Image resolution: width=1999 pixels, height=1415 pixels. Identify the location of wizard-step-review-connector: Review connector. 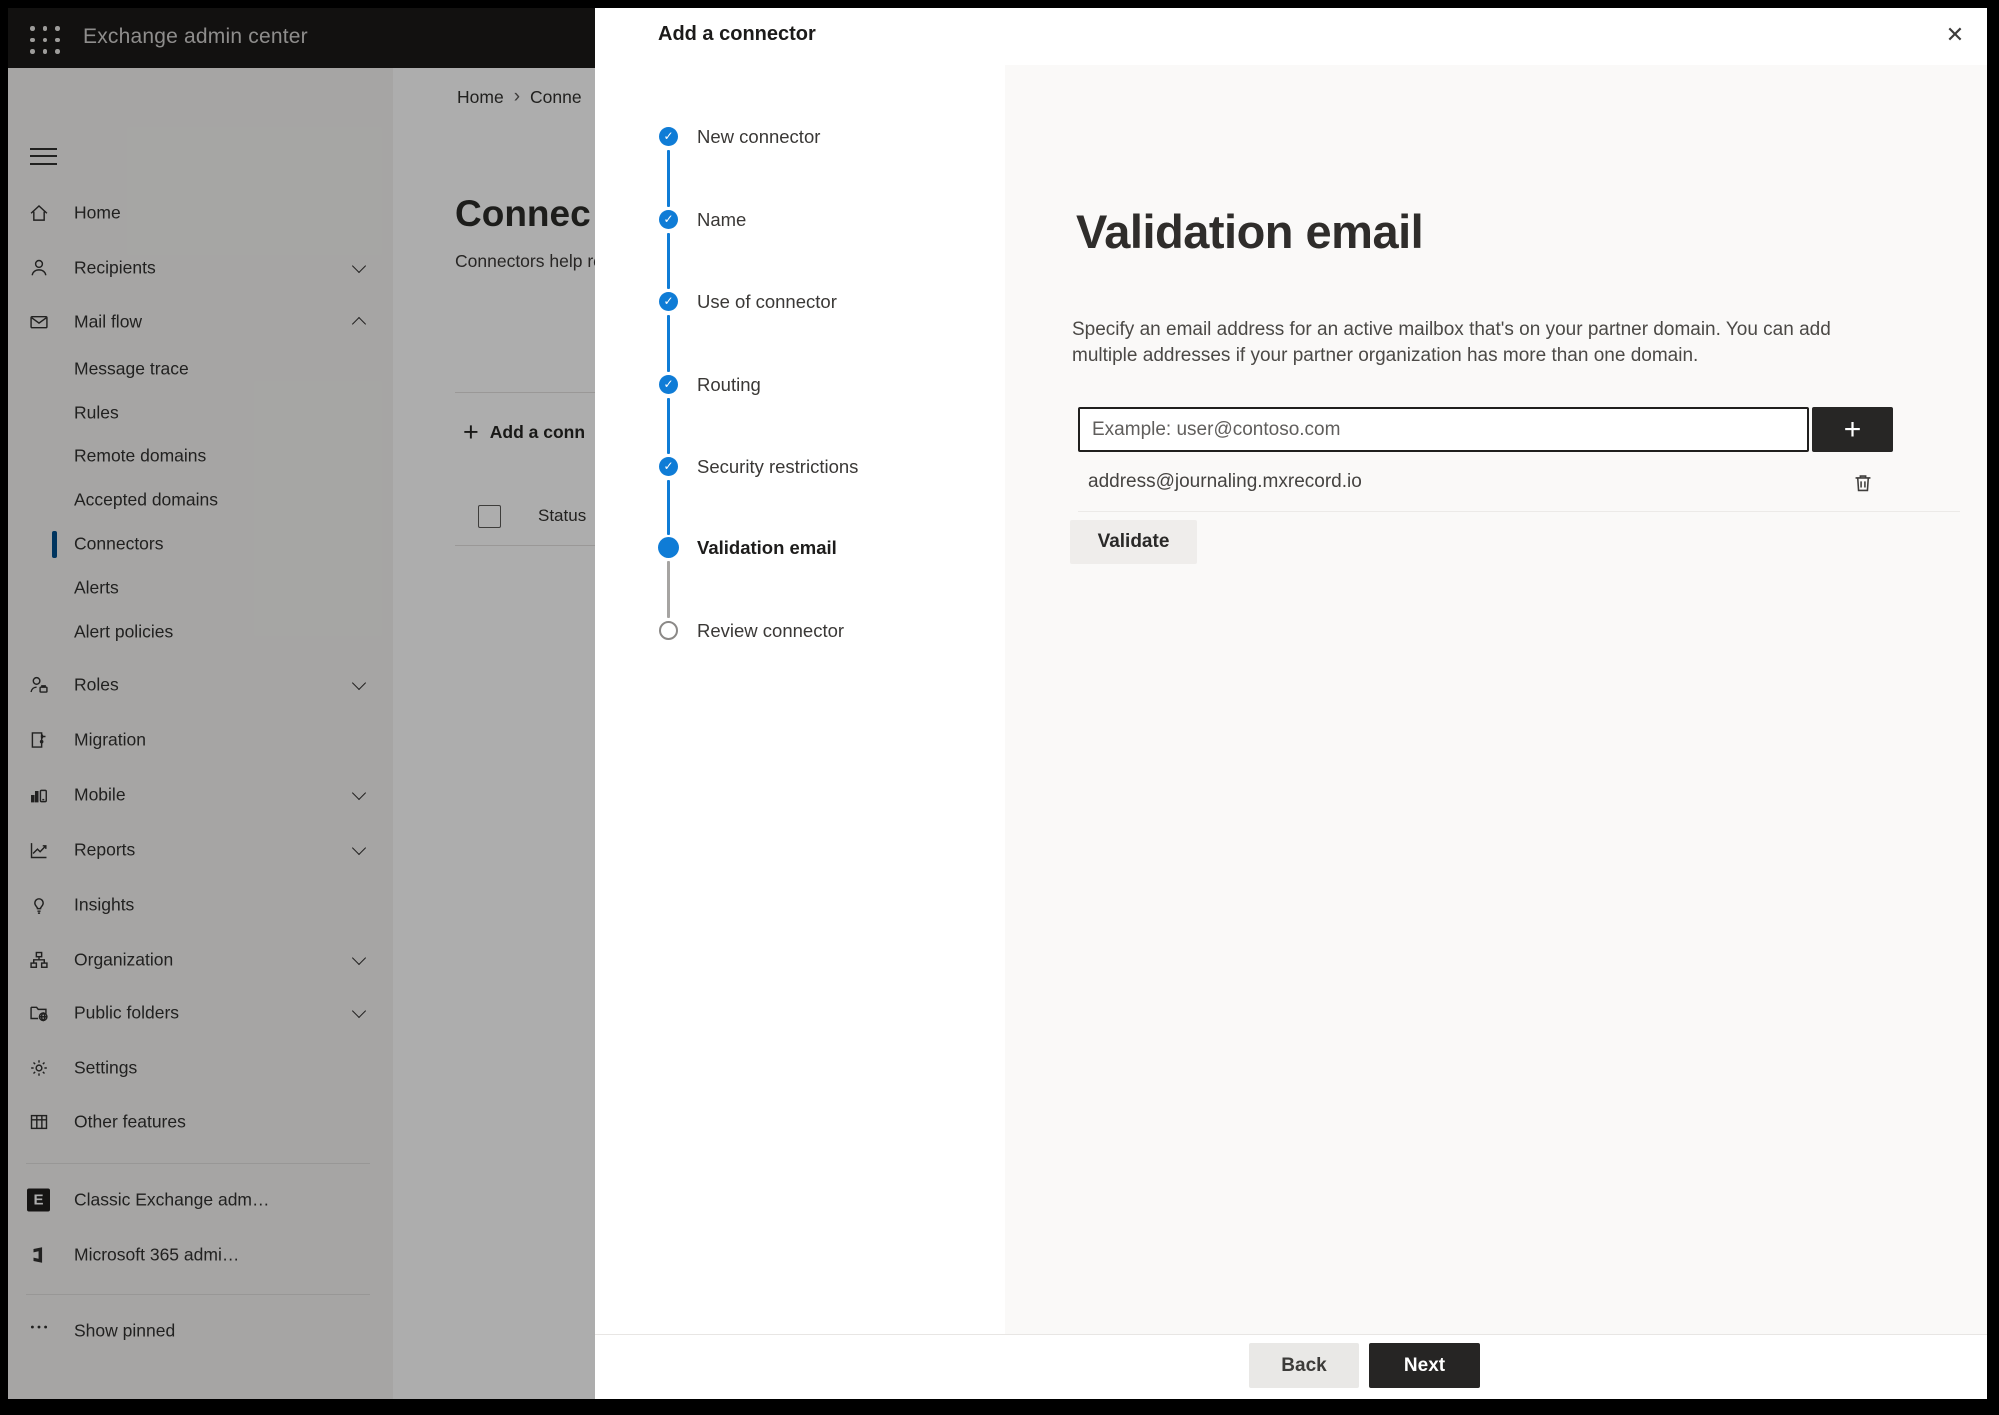
(800, 631).